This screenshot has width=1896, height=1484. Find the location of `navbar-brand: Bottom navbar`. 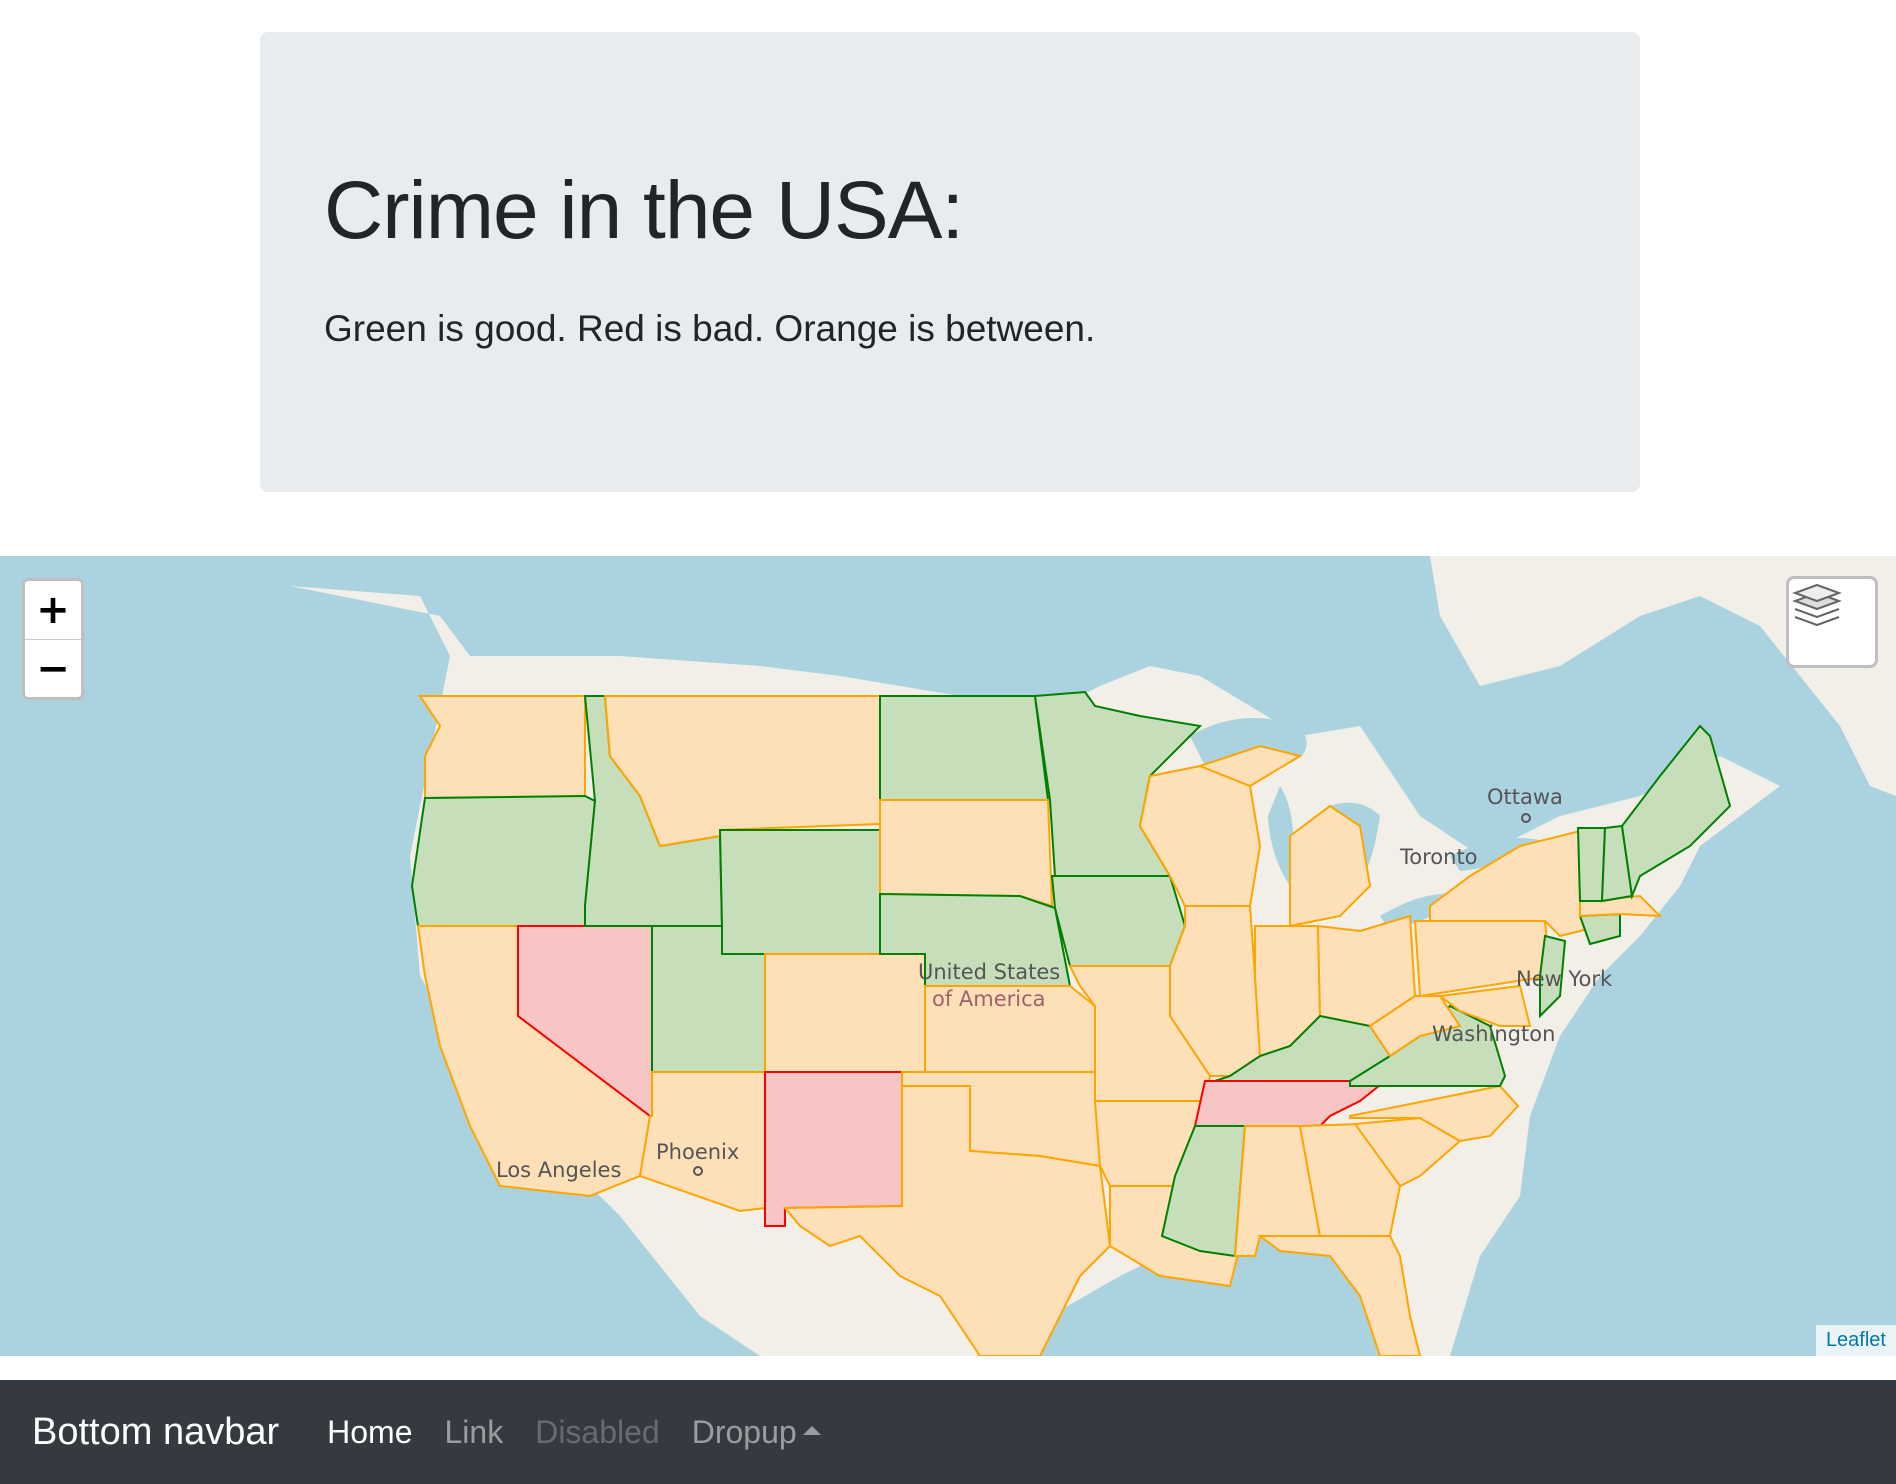

navbar-brand: Bottom navbar is located at coordinates (155, 1432).